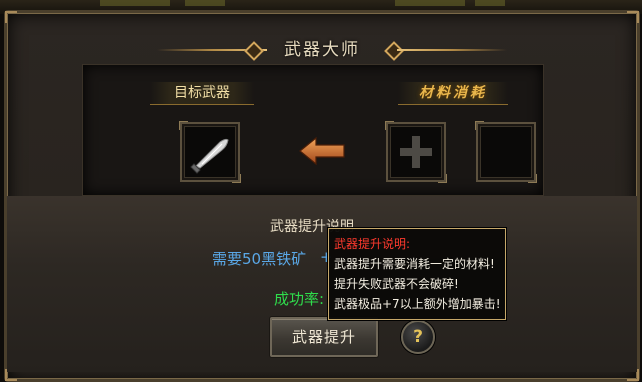  I want to click on plus-icon, so click(416, 152).